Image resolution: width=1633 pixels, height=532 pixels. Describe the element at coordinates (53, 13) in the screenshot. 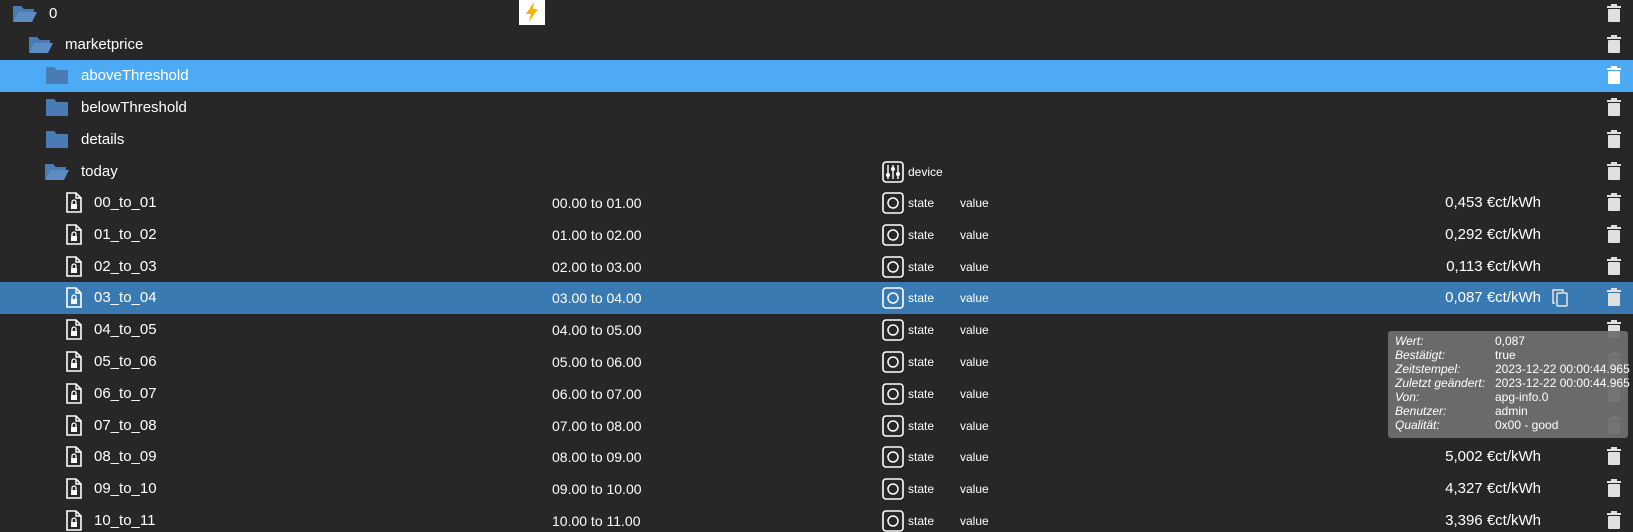

I see `tree-label-root: 0` at that location.